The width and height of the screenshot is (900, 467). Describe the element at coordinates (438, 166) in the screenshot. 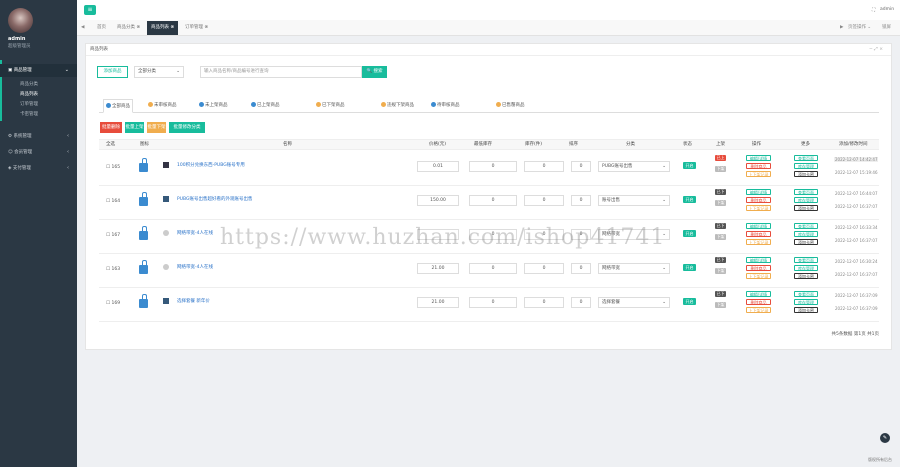

I see `price-field: 0.01` at that location.